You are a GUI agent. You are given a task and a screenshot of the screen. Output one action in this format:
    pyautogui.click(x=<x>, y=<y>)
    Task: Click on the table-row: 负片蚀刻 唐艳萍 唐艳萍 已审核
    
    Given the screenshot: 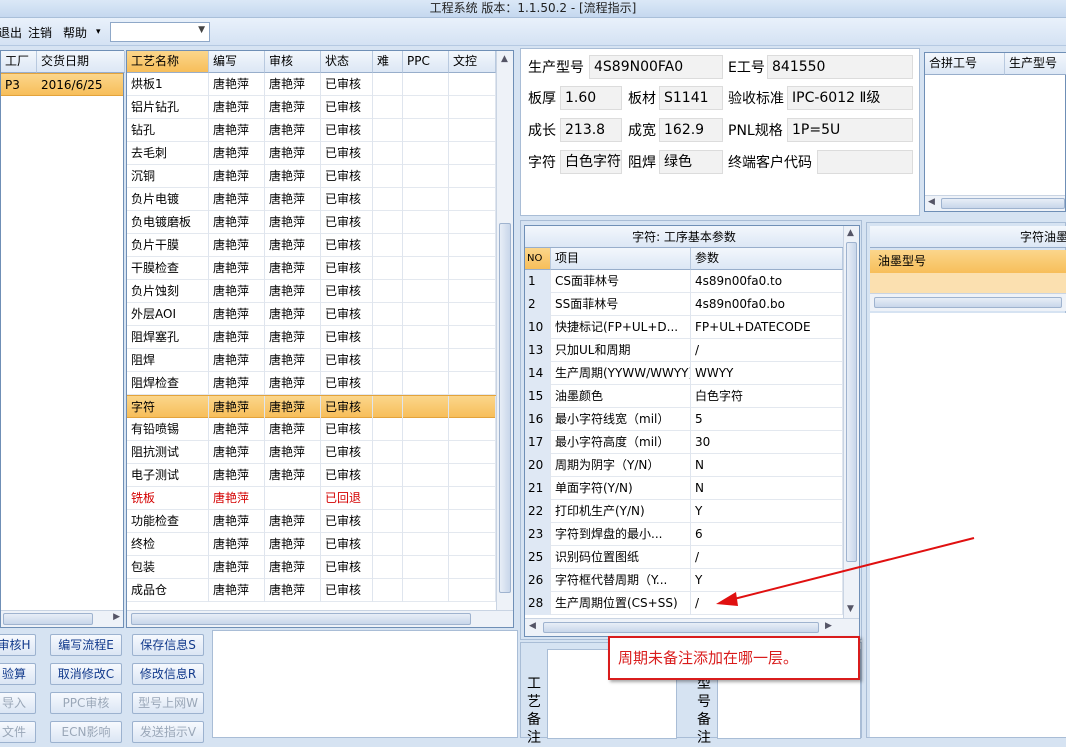 What is the action you would take?
    pyautogui.click(x=311, y=291)
    